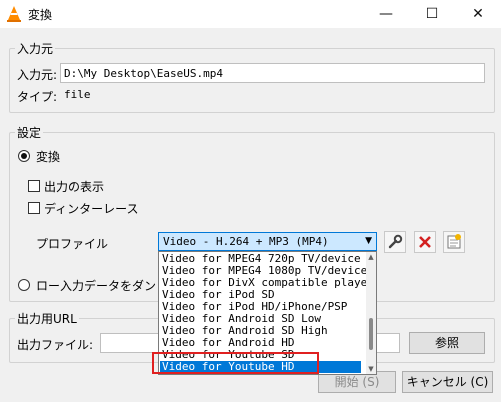 The image size is (501, 402). I want to click on convert-label: 変換, so click(48, 157).